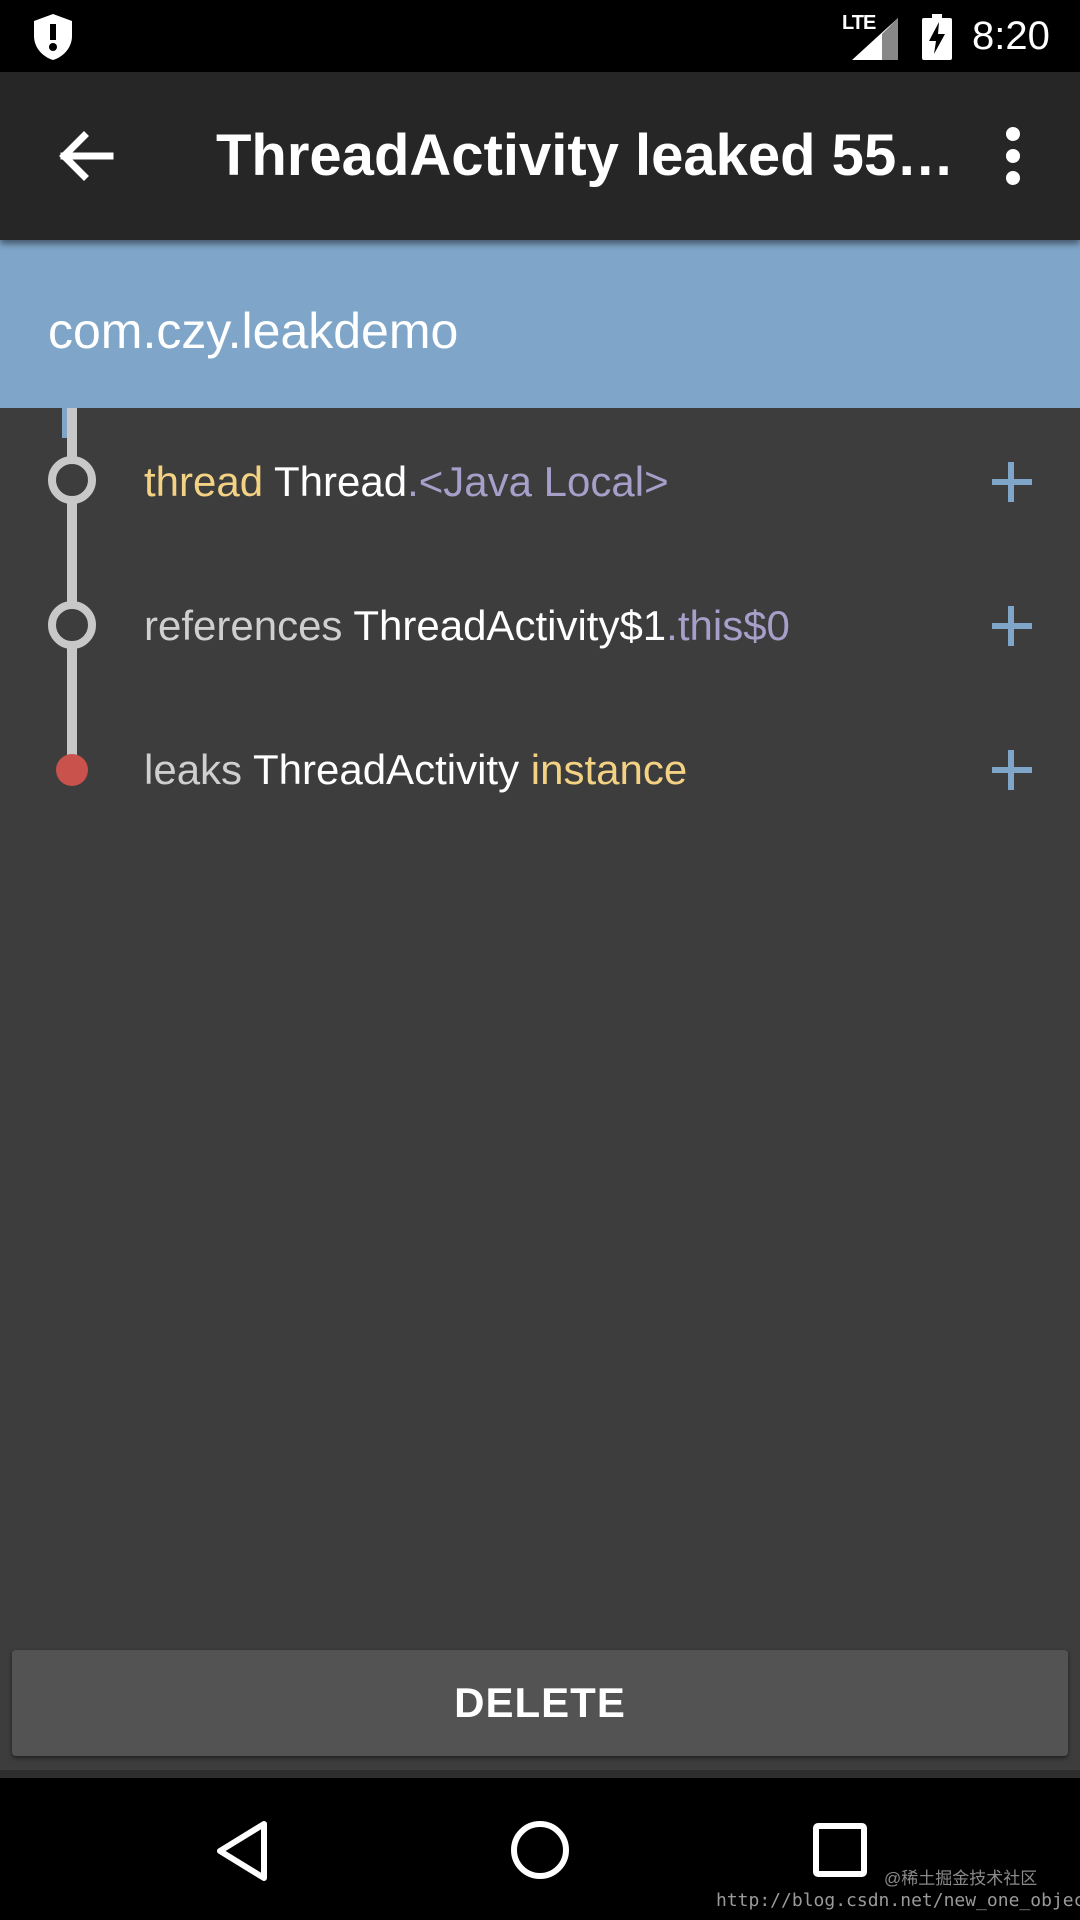 The width and height of the screenshot is (1080, 1920). I want to click on trace-class: Thread, so click(341, 481).